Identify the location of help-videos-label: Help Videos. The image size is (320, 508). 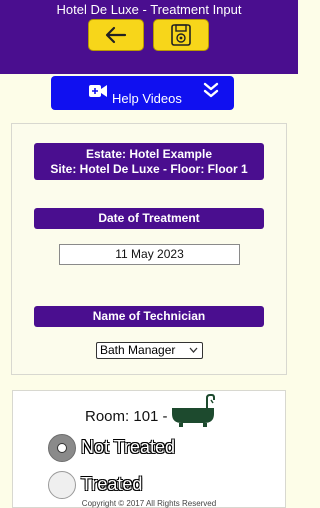
(147, 98).